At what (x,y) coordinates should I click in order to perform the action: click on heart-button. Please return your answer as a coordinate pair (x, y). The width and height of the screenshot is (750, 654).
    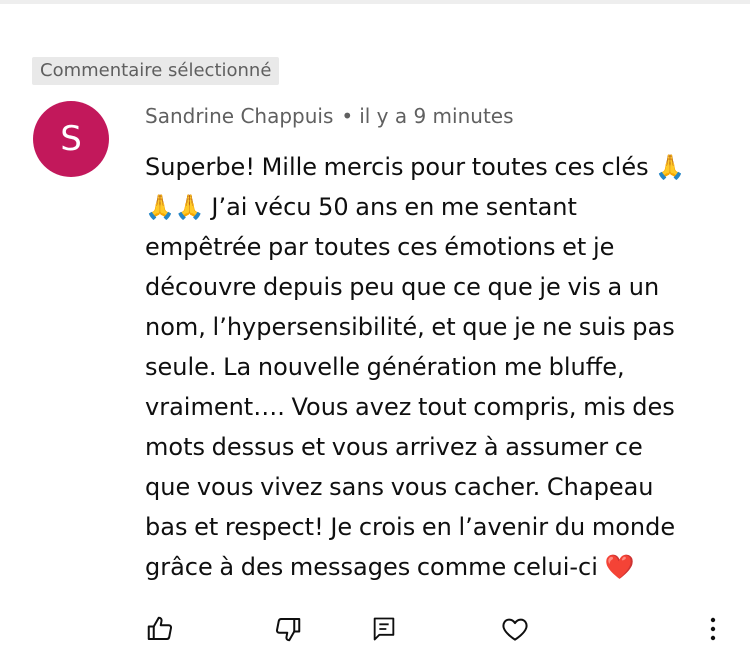
    Looking at the image, I should click on (515, 629).